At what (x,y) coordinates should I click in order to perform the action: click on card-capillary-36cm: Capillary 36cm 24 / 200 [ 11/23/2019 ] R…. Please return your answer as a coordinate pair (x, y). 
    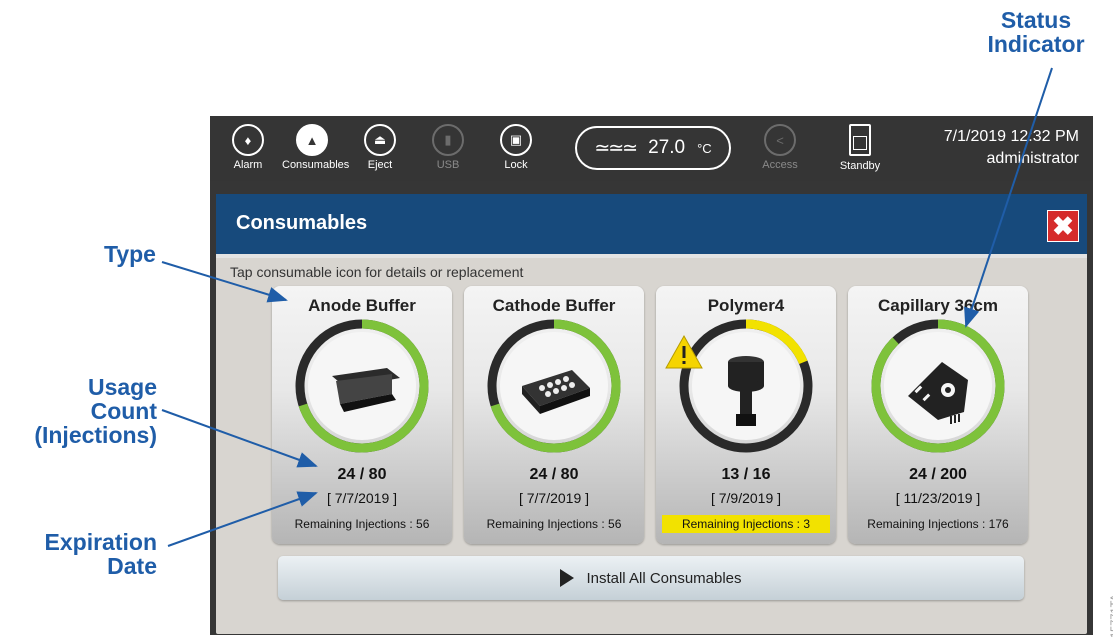
    Looking at the image, I should click on (938, 415).